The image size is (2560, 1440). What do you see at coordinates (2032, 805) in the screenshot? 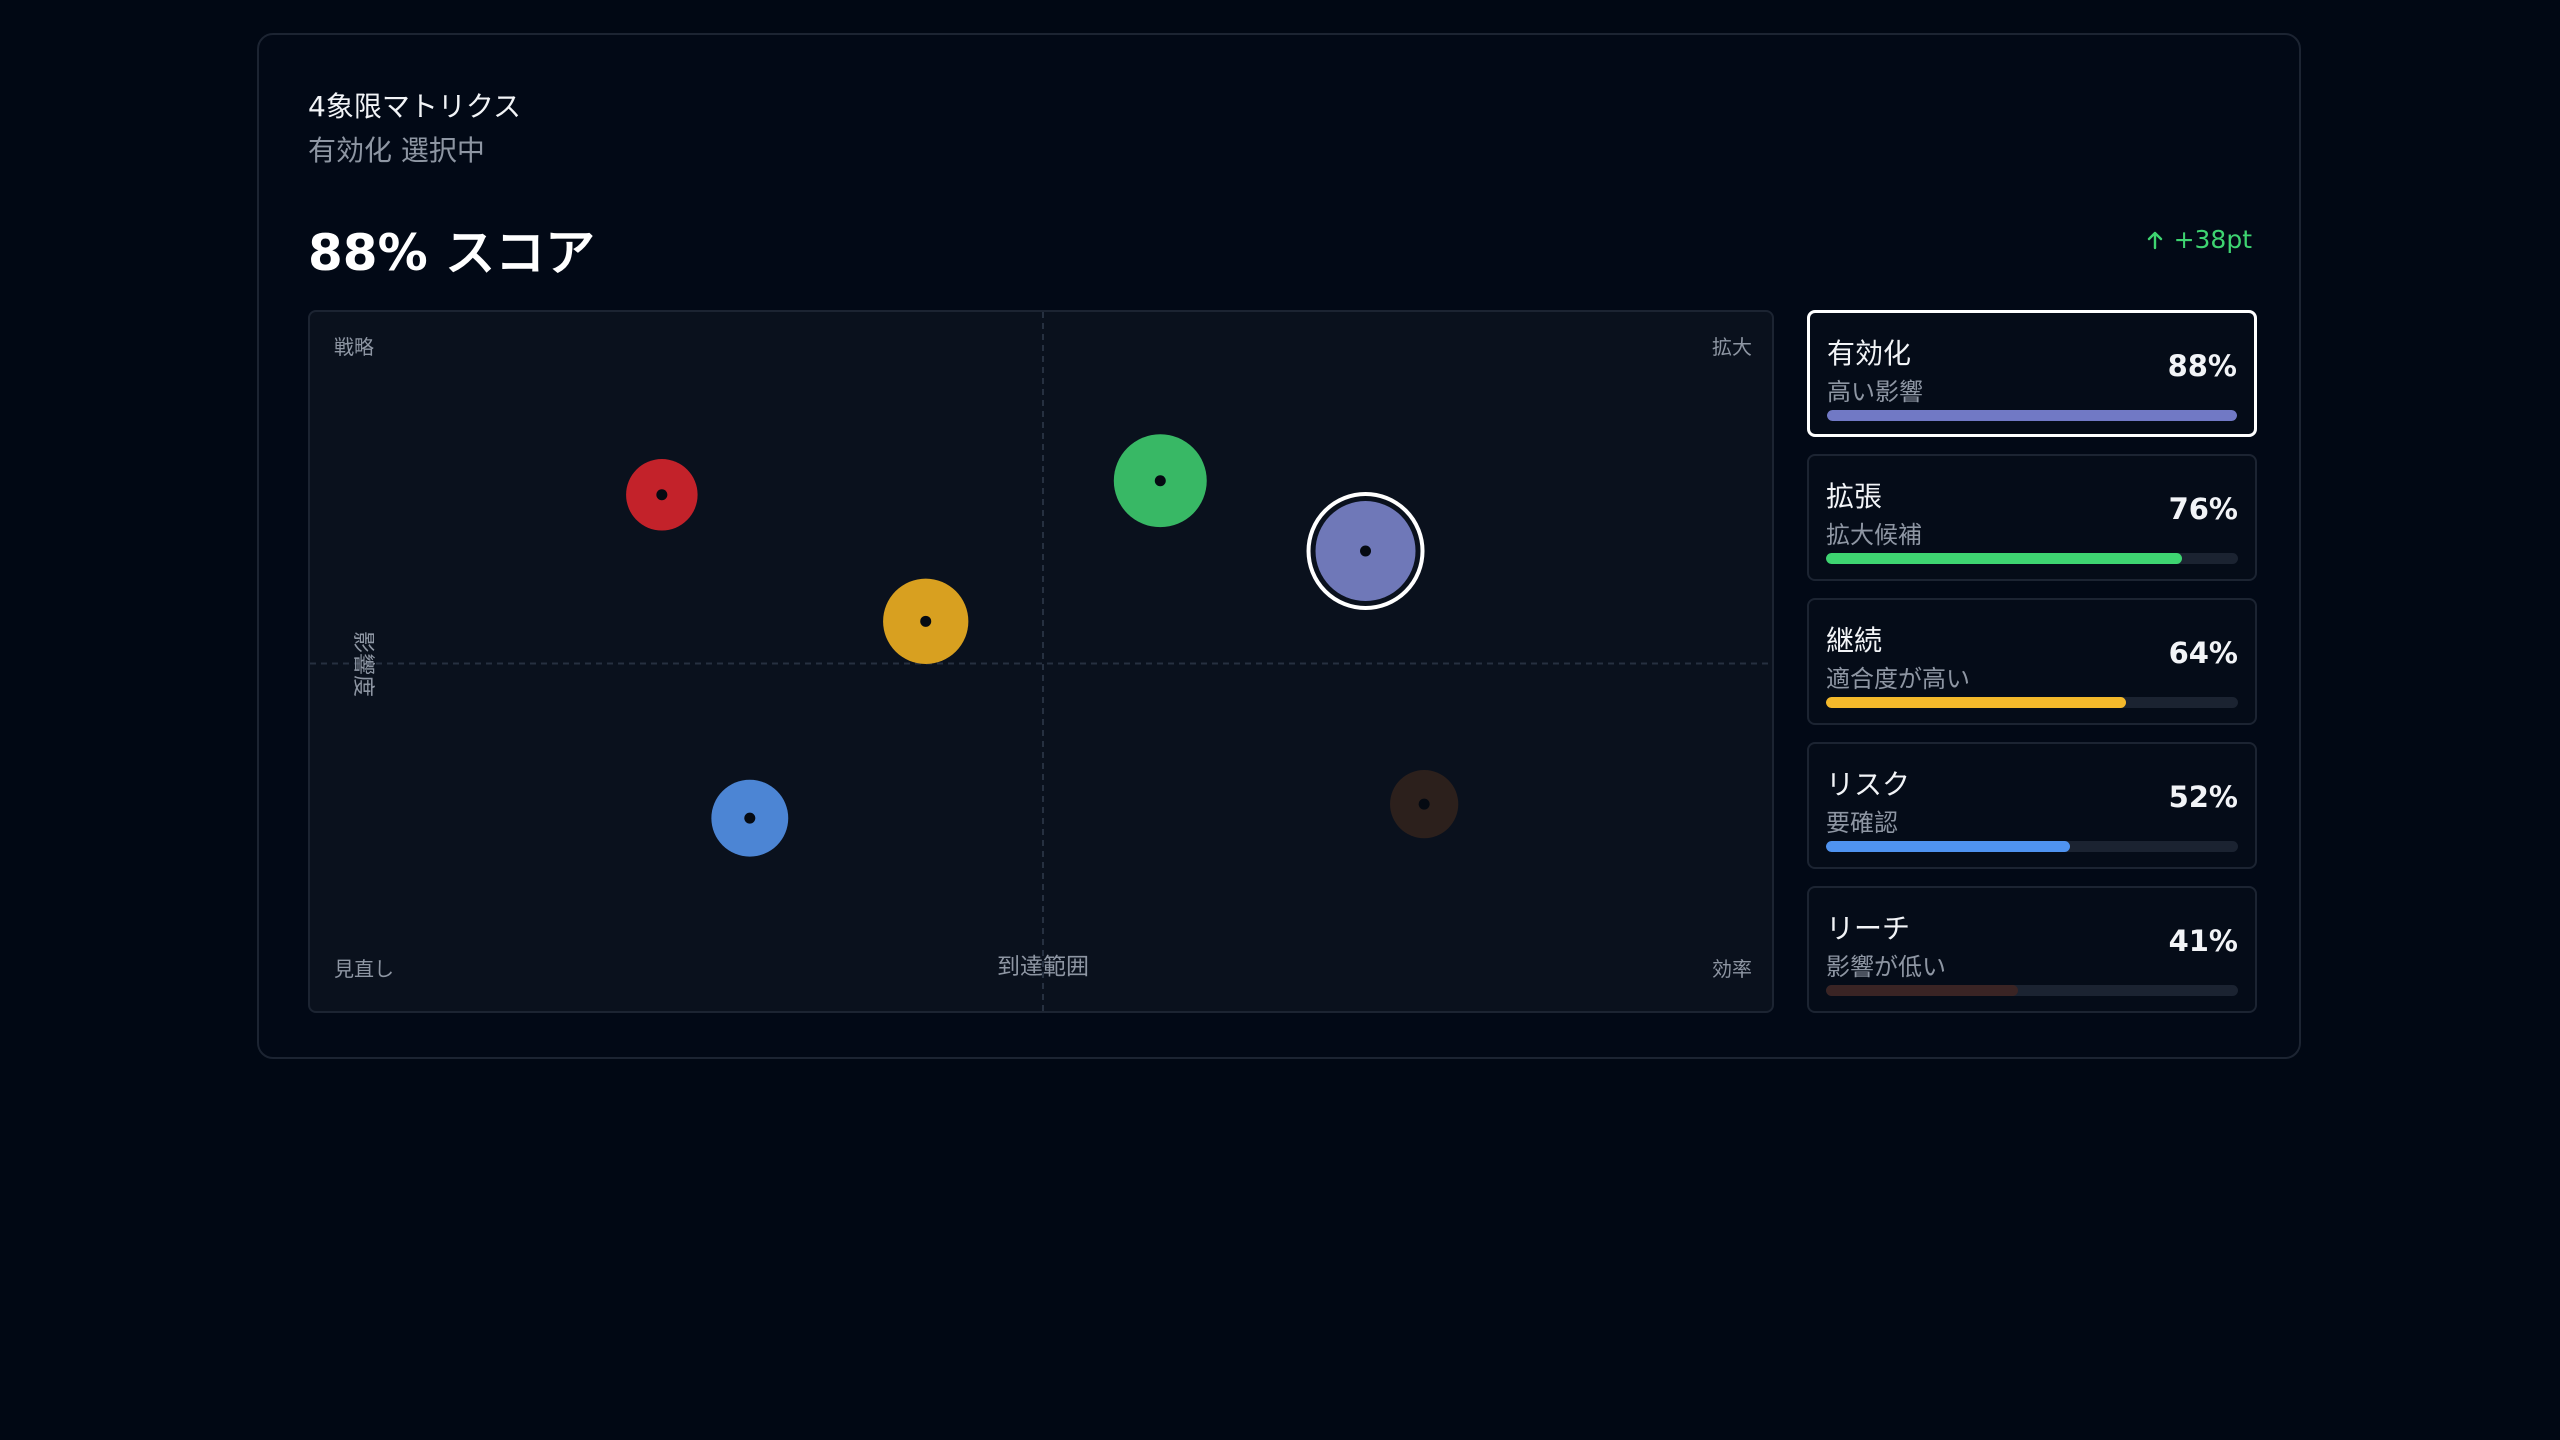
I see `segment-item: リスク要確認 52%` at bounding box center [2032, 805].